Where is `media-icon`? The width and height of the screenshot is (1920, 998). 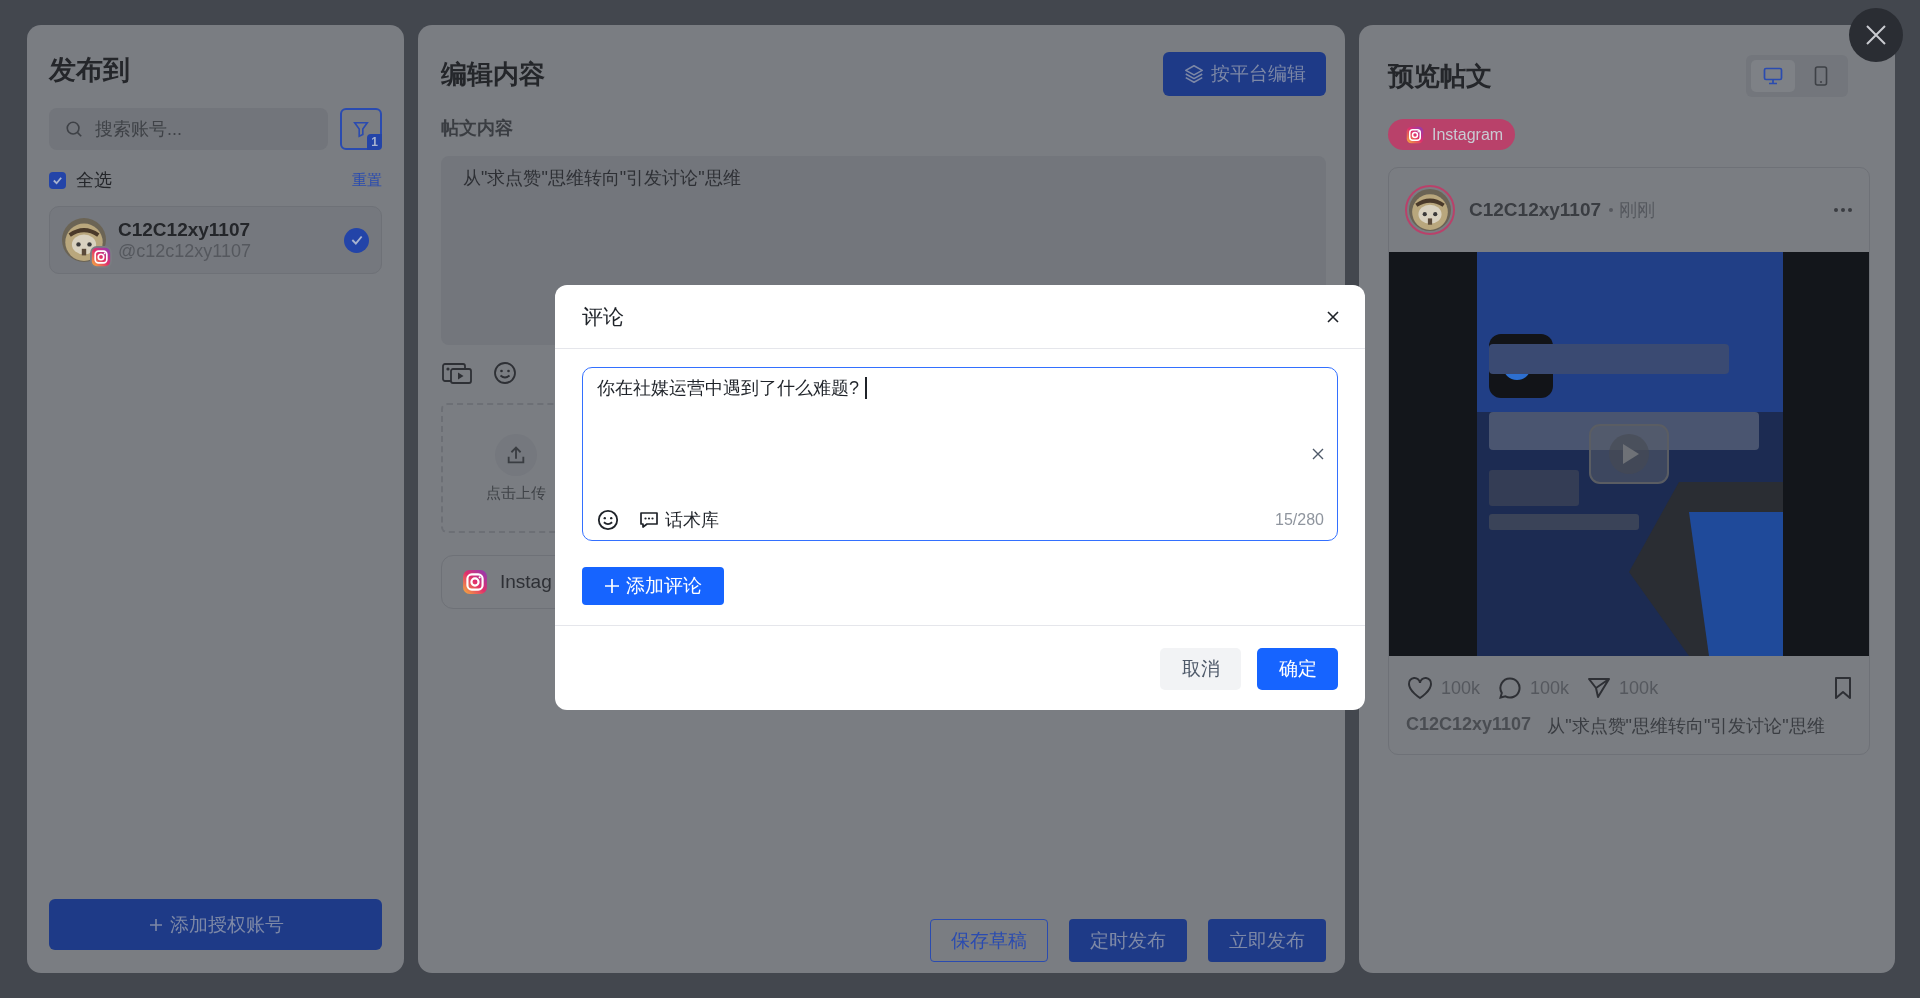
media-icon is located at coordinates (457, 373).